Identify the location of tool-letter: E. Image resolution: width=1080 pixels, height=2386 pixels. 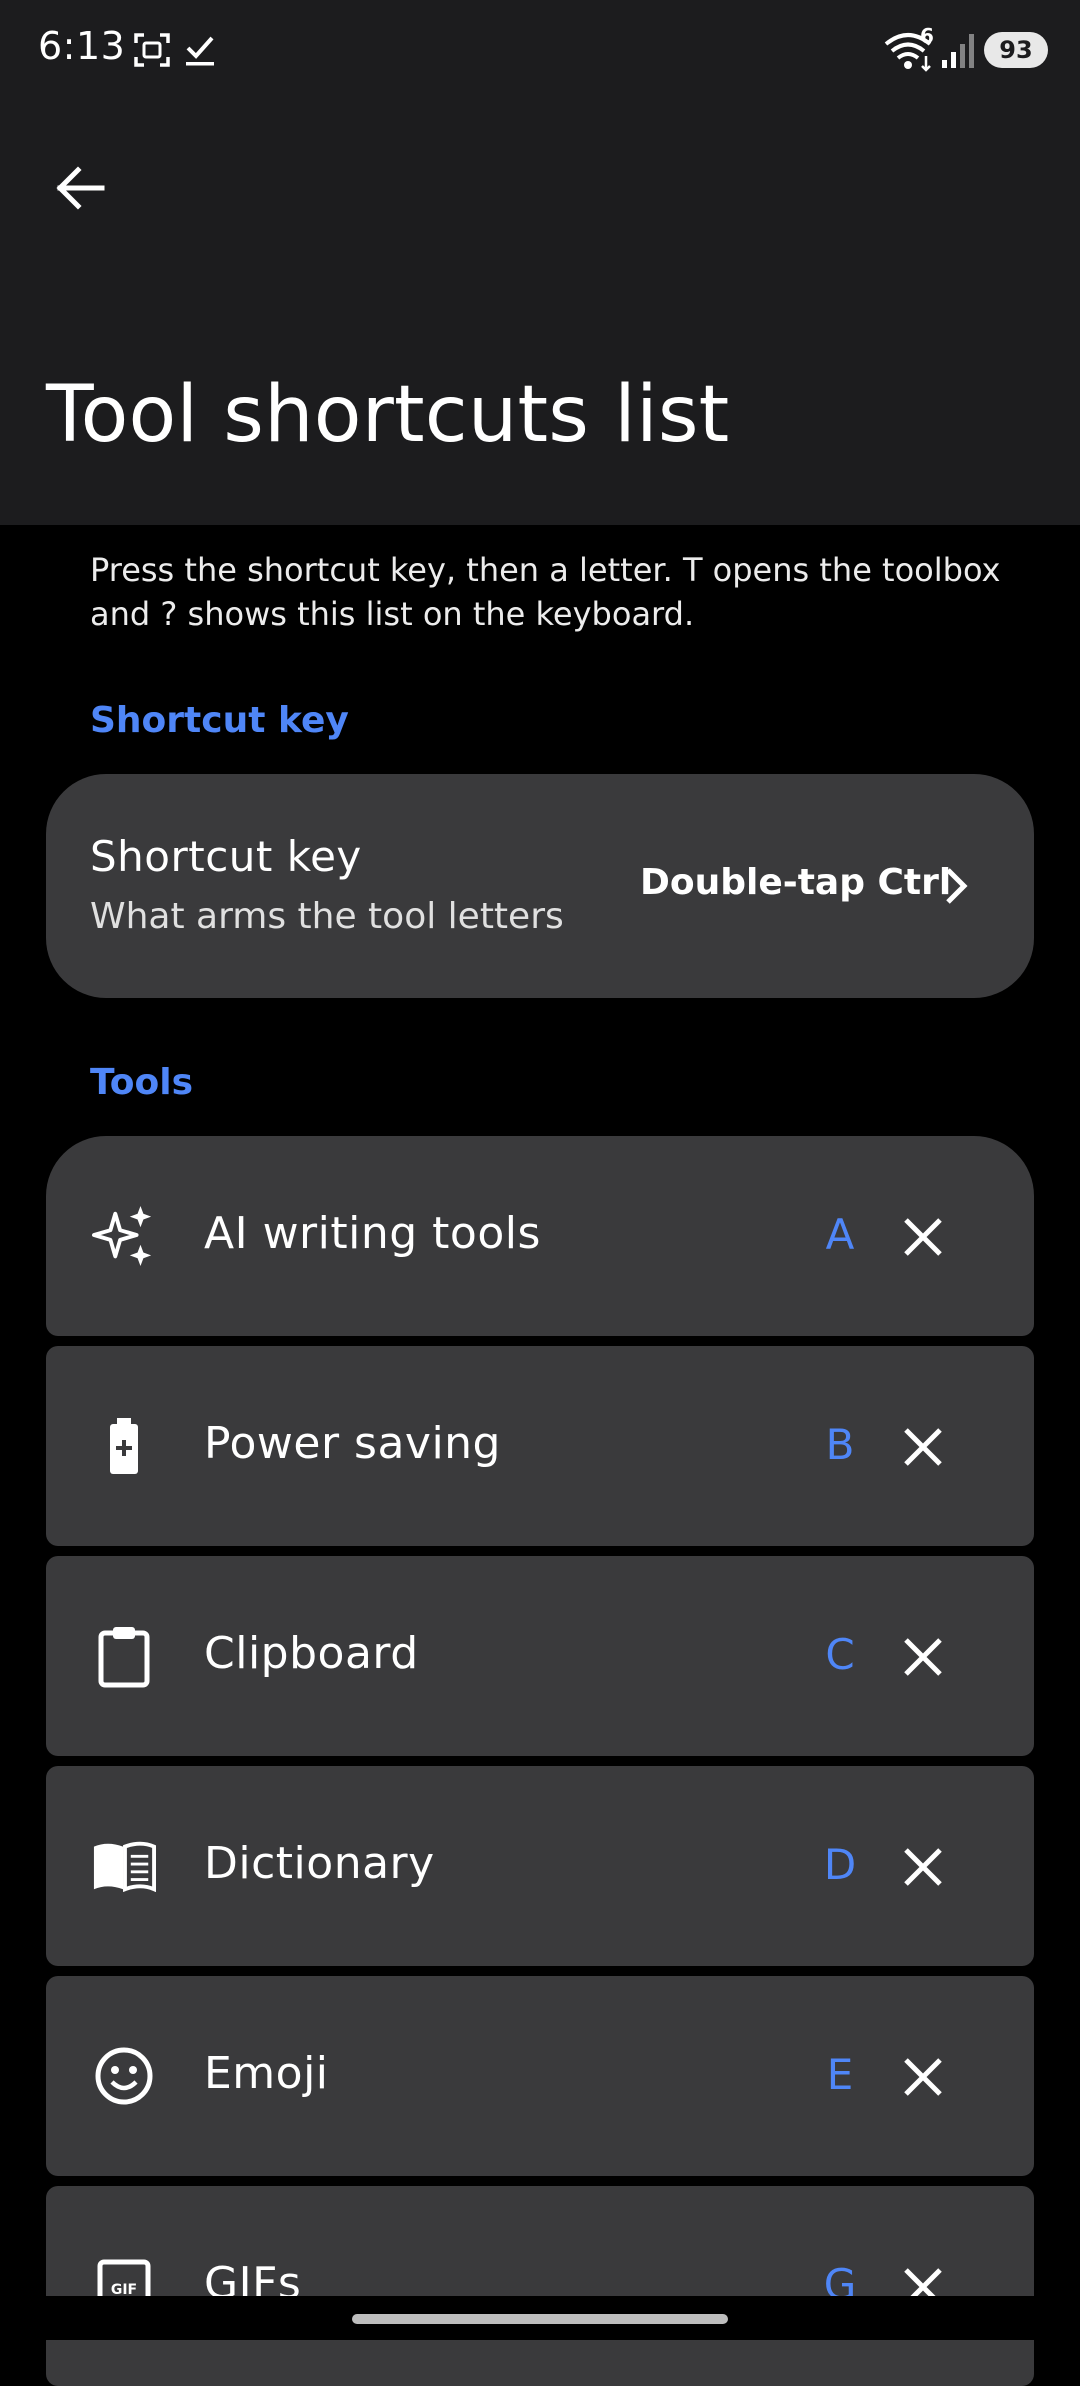
(840, 2074).